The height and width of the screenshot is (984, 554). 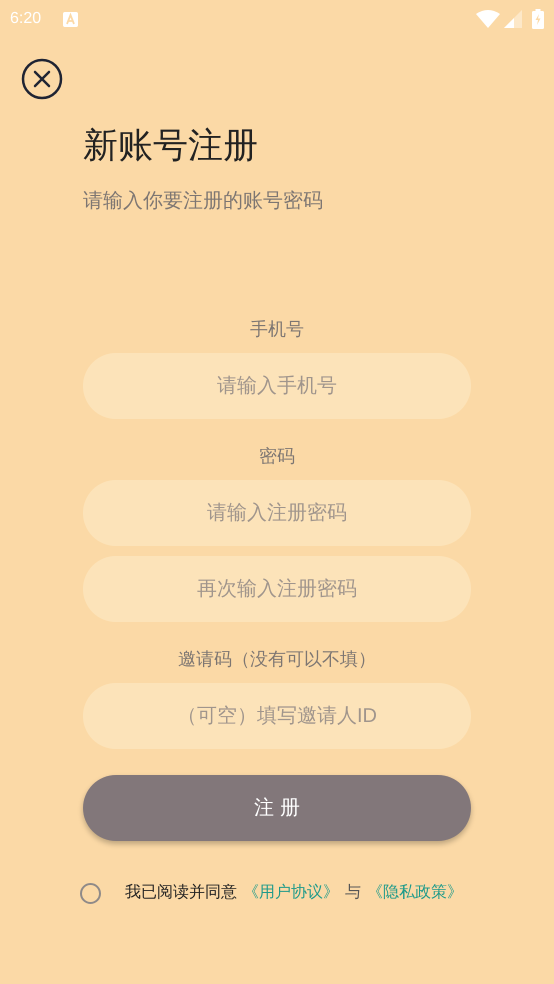 What do you see at coordinates (353, 892) in the screenshot?
I see `joiner-text: 与` at bounding box center [353, 892].